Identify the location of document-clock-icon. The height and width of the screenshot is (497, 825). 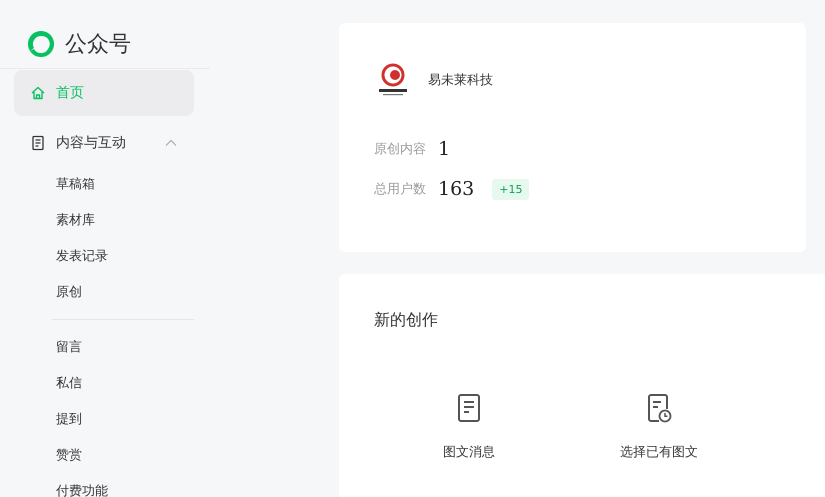
(659, 408).